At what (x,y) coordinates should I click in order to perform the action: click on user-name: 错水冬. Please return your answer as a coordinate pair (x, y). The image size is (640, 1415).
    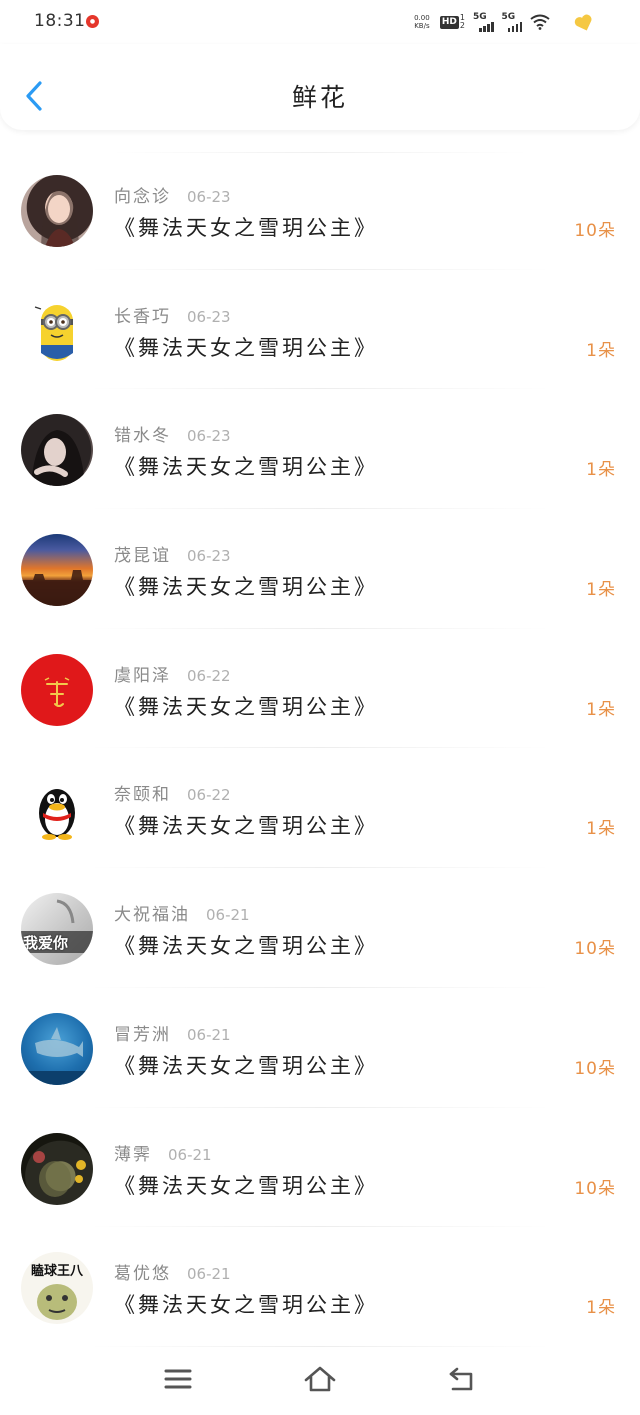
    Looking at the image, I should click on (142, 436).